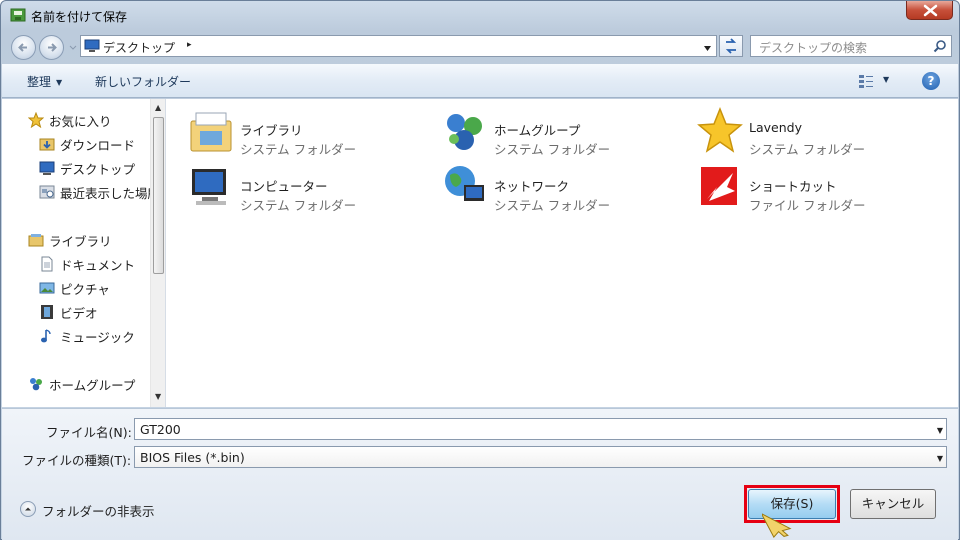  I want to click on item-computer: コンピューター システム フォルダー, so click(303, 189).